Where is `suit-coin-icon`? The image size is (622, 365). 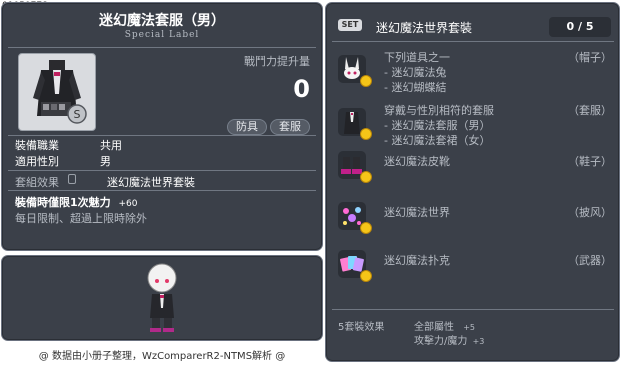
suit-coin-icon is located at coordinates (366, 134).